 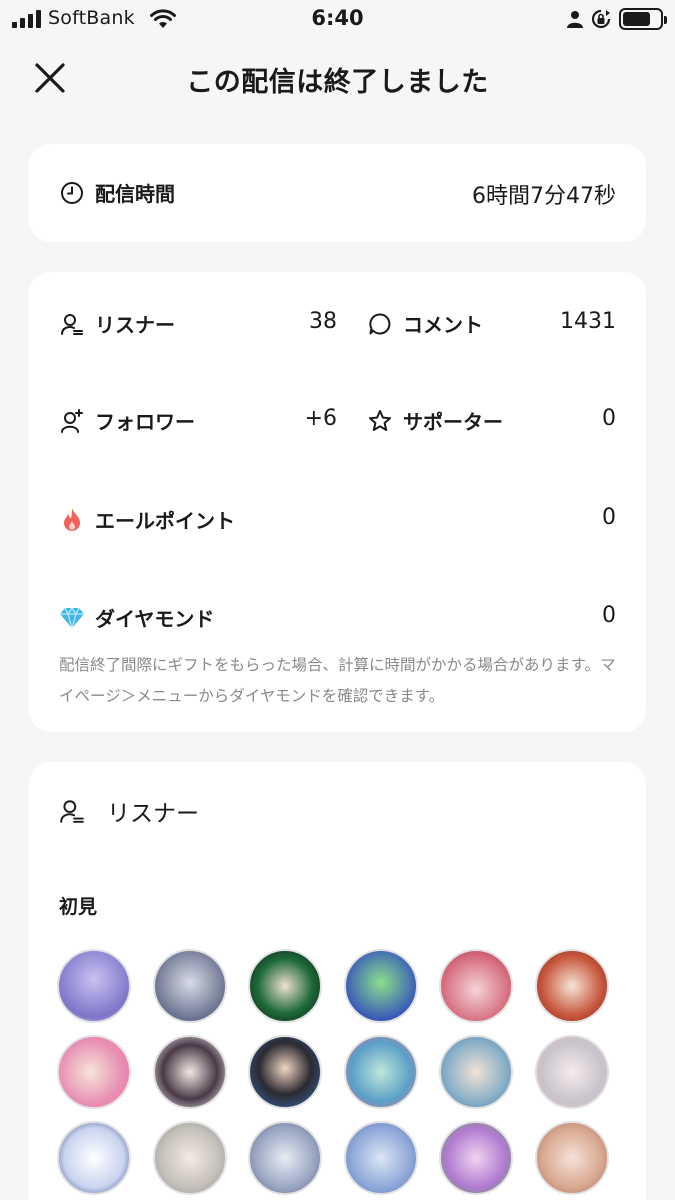 What do you see at coordinates (443, 325) in the screenshot?
I see `stat-comments-label: コメント` at bounding box center [443, 325].